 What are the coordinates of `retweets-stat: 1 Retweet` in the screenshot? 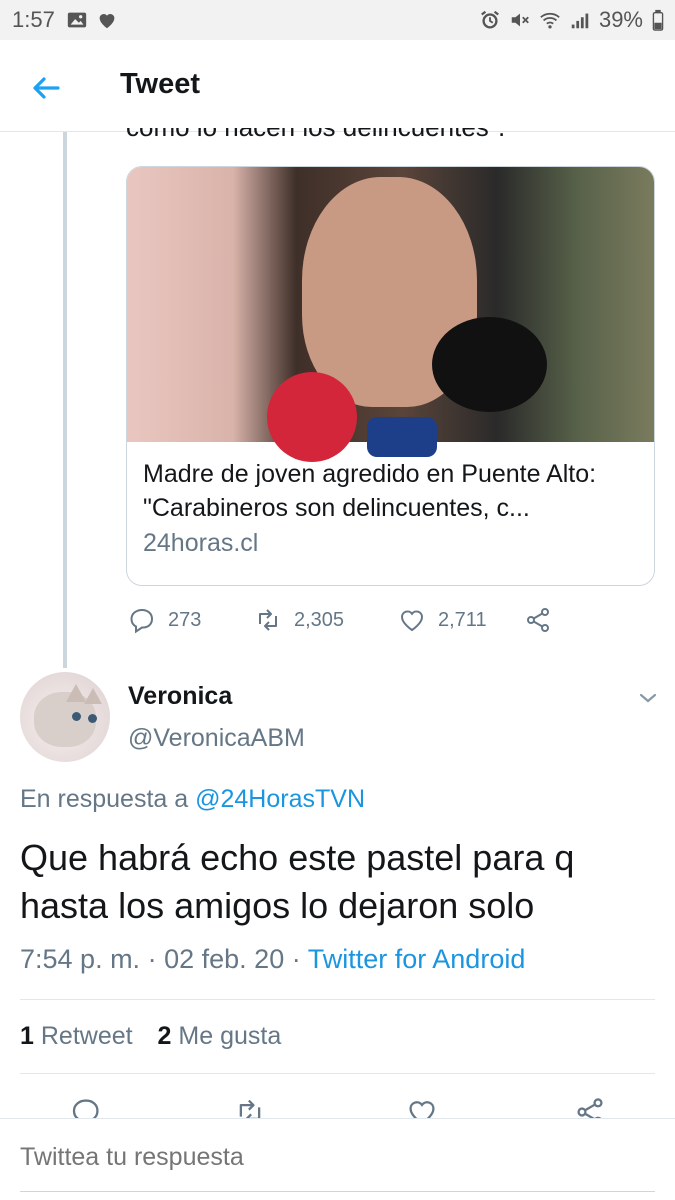 It's located at (80, 1036).